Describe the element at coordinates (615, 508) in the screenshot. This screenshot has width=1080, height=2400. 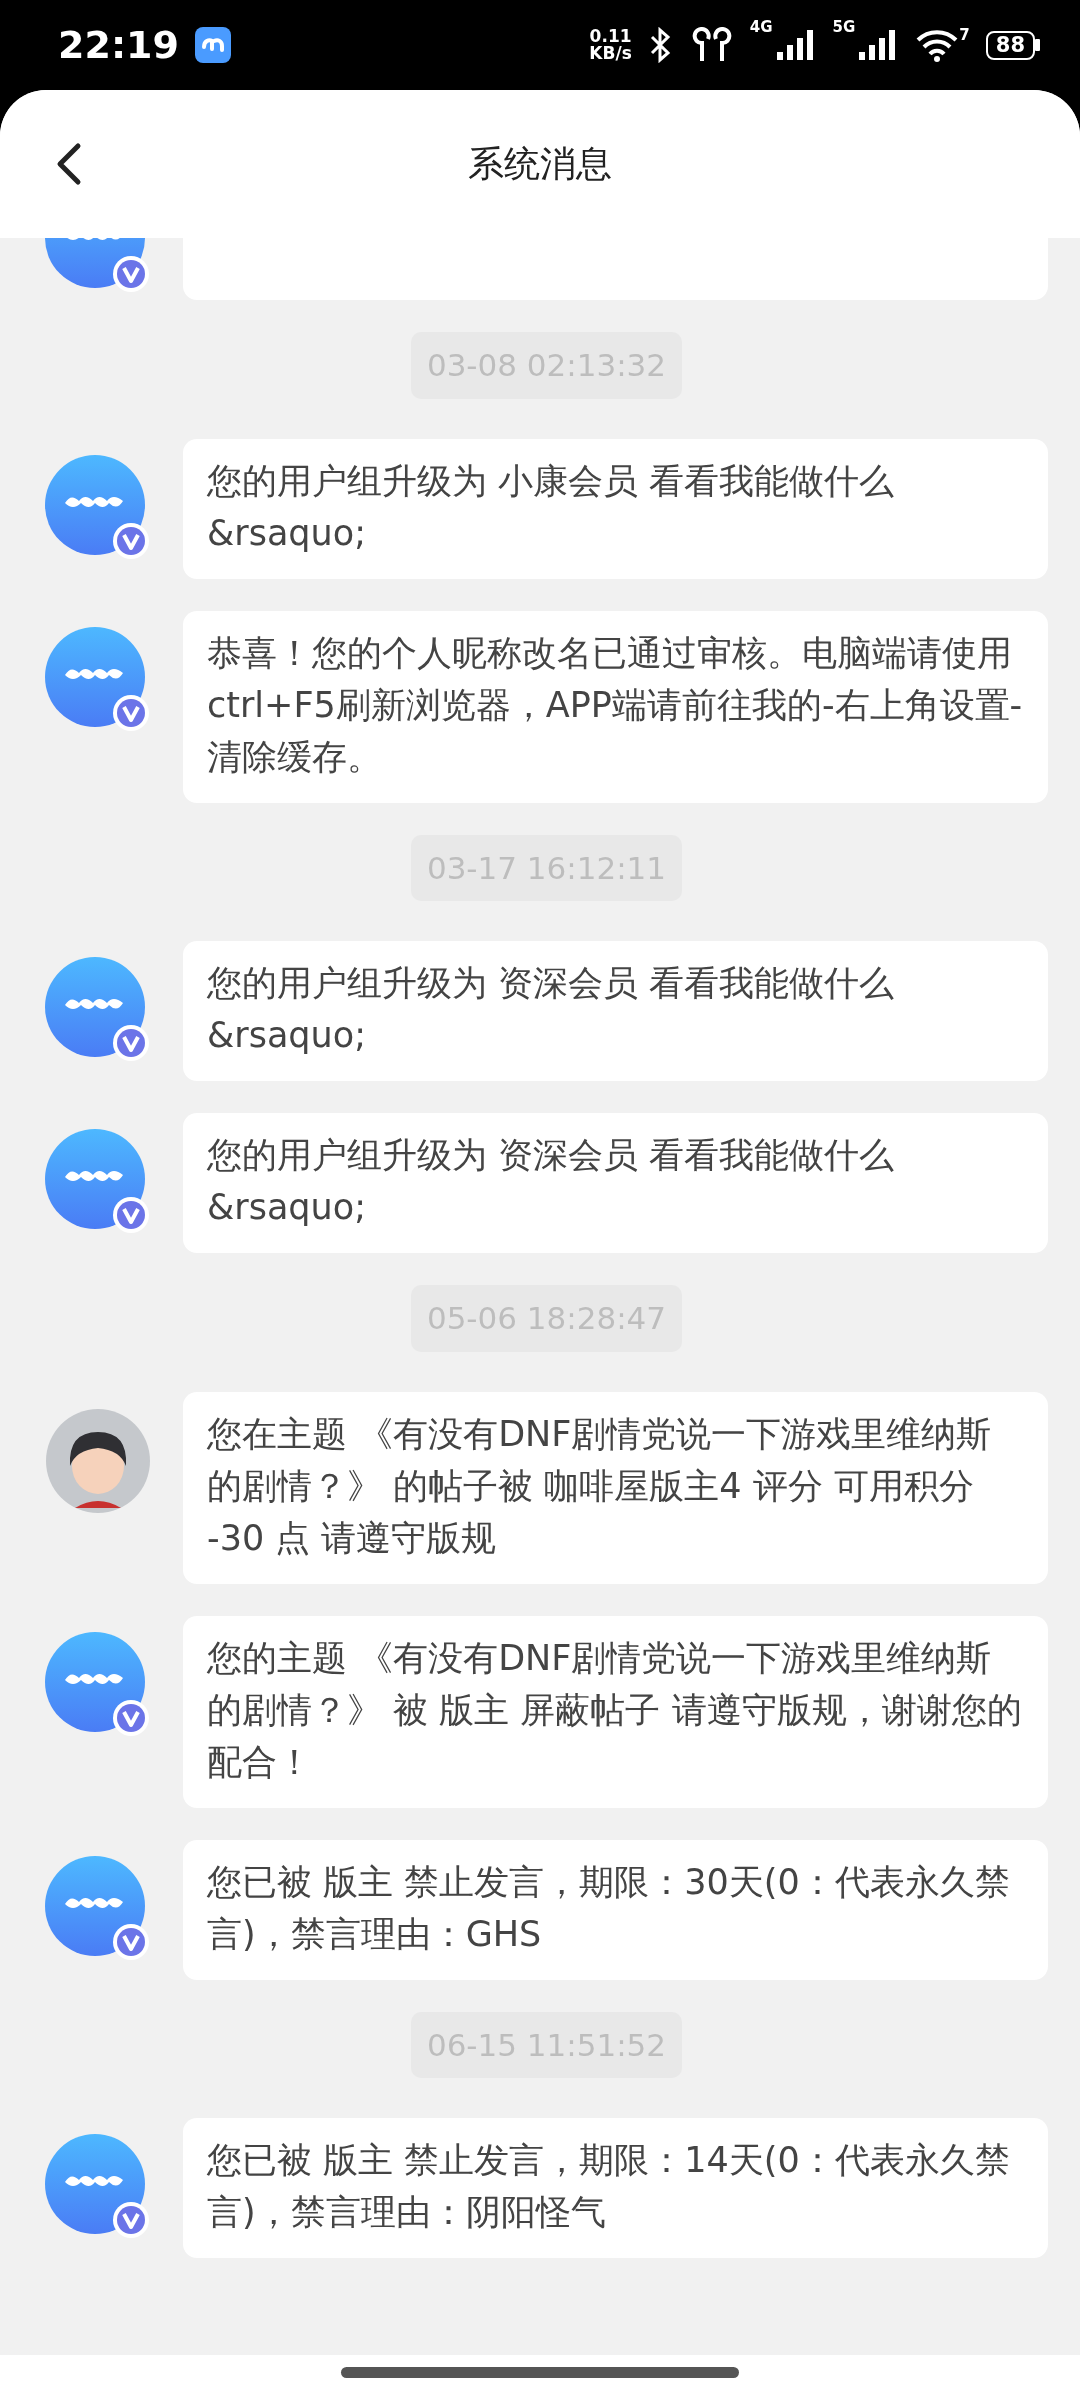
I see `message-card: 您的用户组升级为 小康会员 看看我能做什么 &rsaquo;` at that location.